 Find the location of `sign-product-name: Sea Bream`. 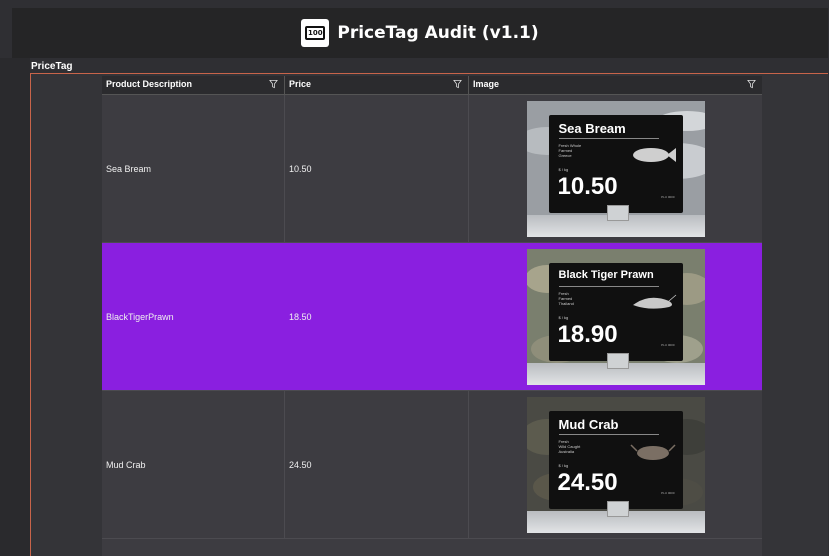

sign-product-name: Sea Bream is located at coordinates (592, 128).